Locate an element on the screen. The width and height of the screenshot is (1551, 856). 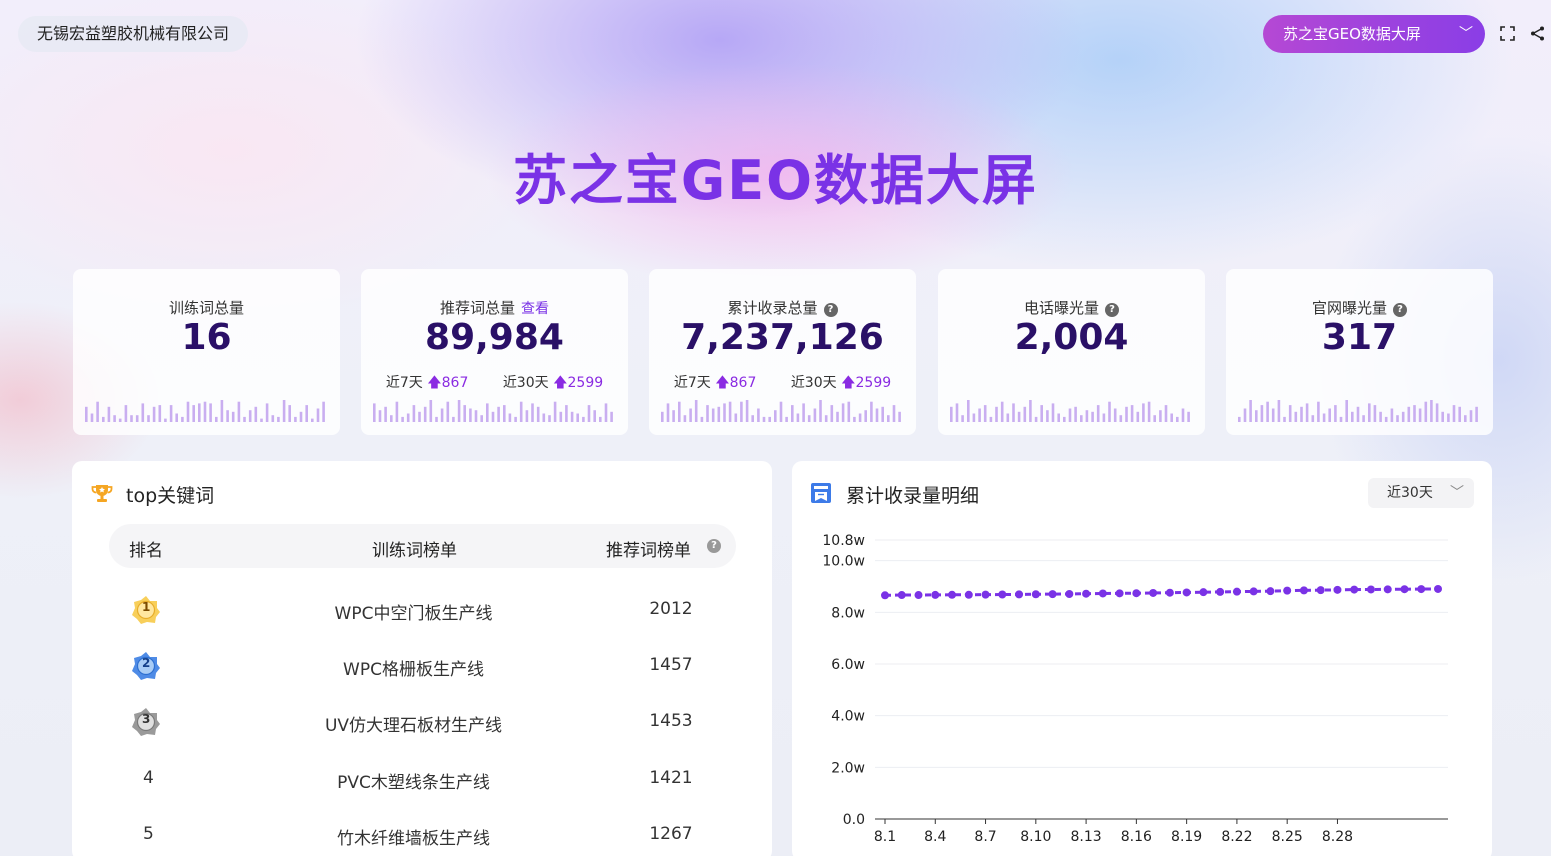
company-name-pill: 无锡宏益塑胶机械有限公司 is located at coordinates (133, 34).